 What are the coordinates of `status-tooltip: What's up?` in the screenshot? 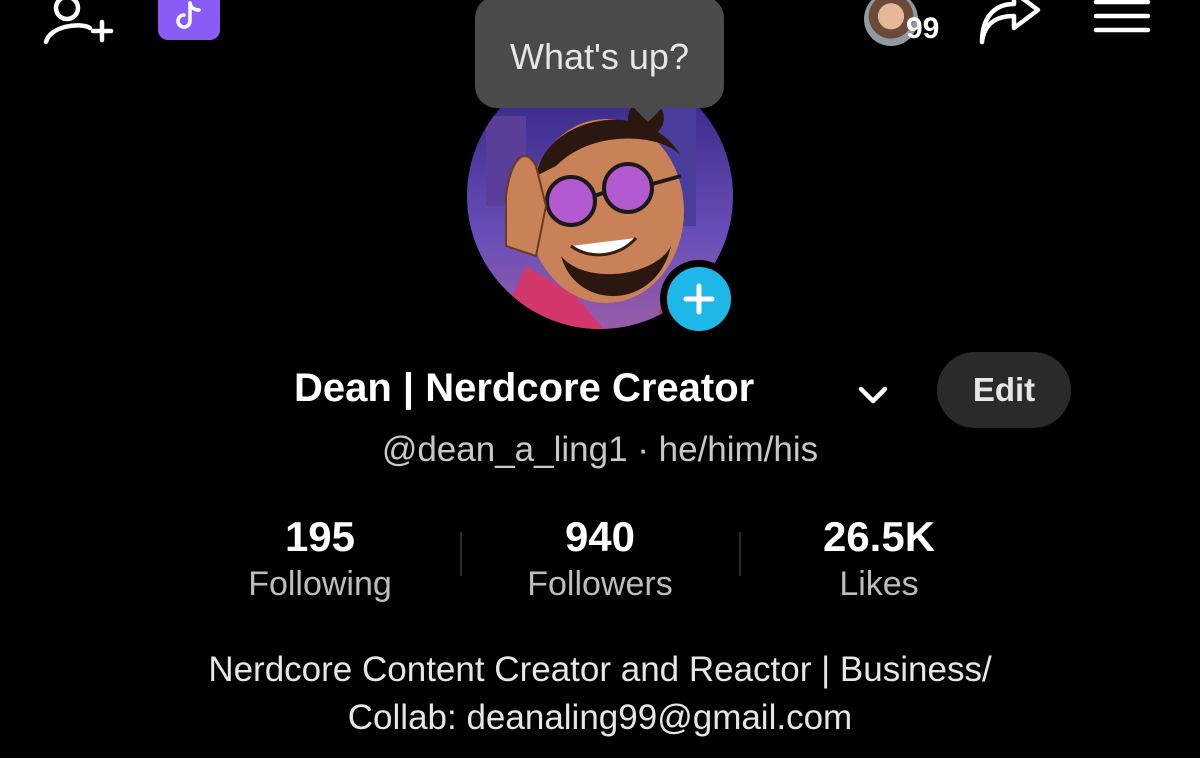 It's located at (599, 54).